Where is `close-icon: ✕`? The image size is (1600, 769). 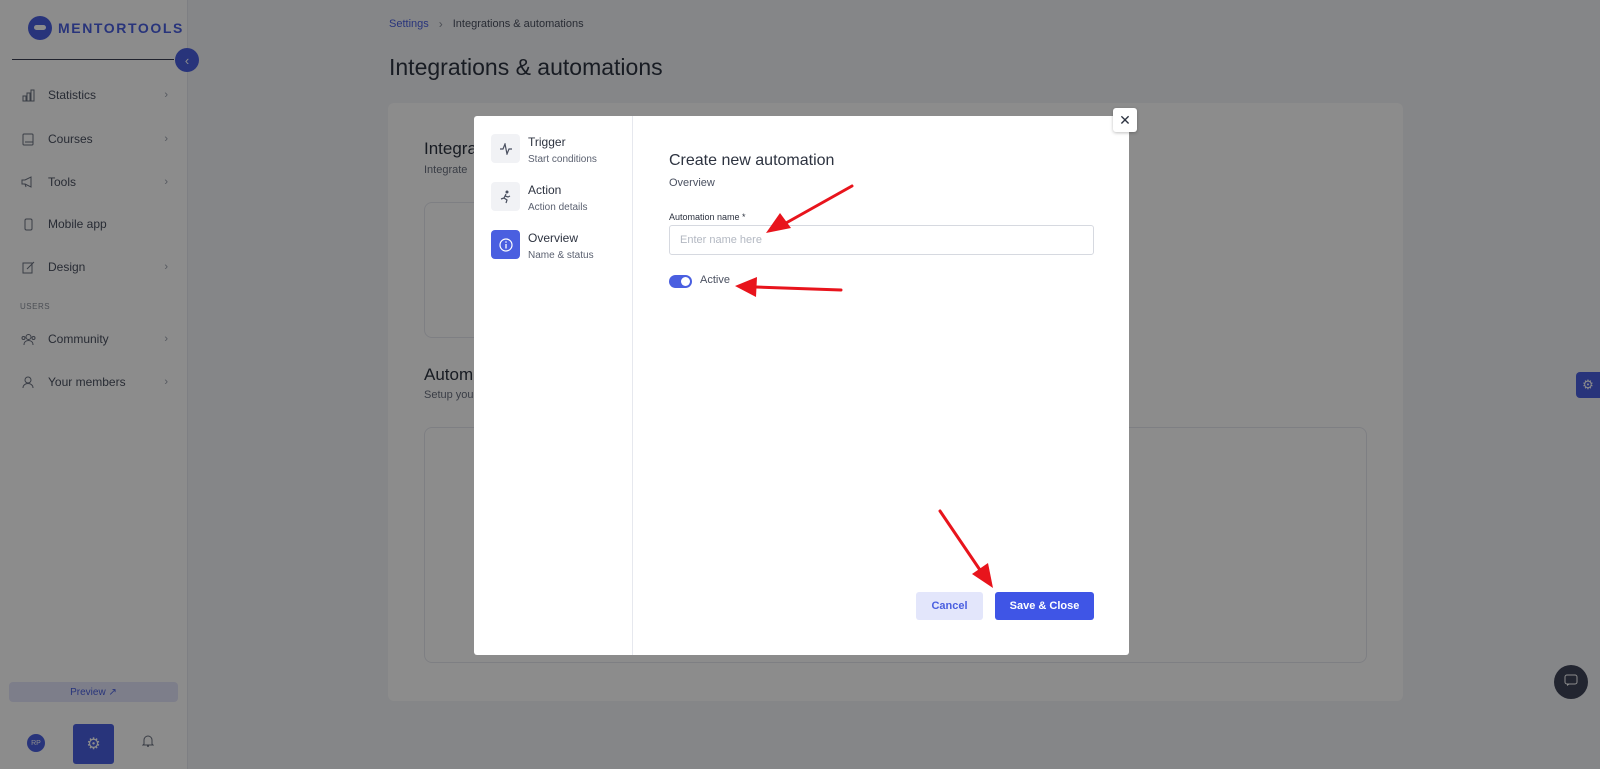
close-icon: ✕ is located at coordinates (1125, 119).